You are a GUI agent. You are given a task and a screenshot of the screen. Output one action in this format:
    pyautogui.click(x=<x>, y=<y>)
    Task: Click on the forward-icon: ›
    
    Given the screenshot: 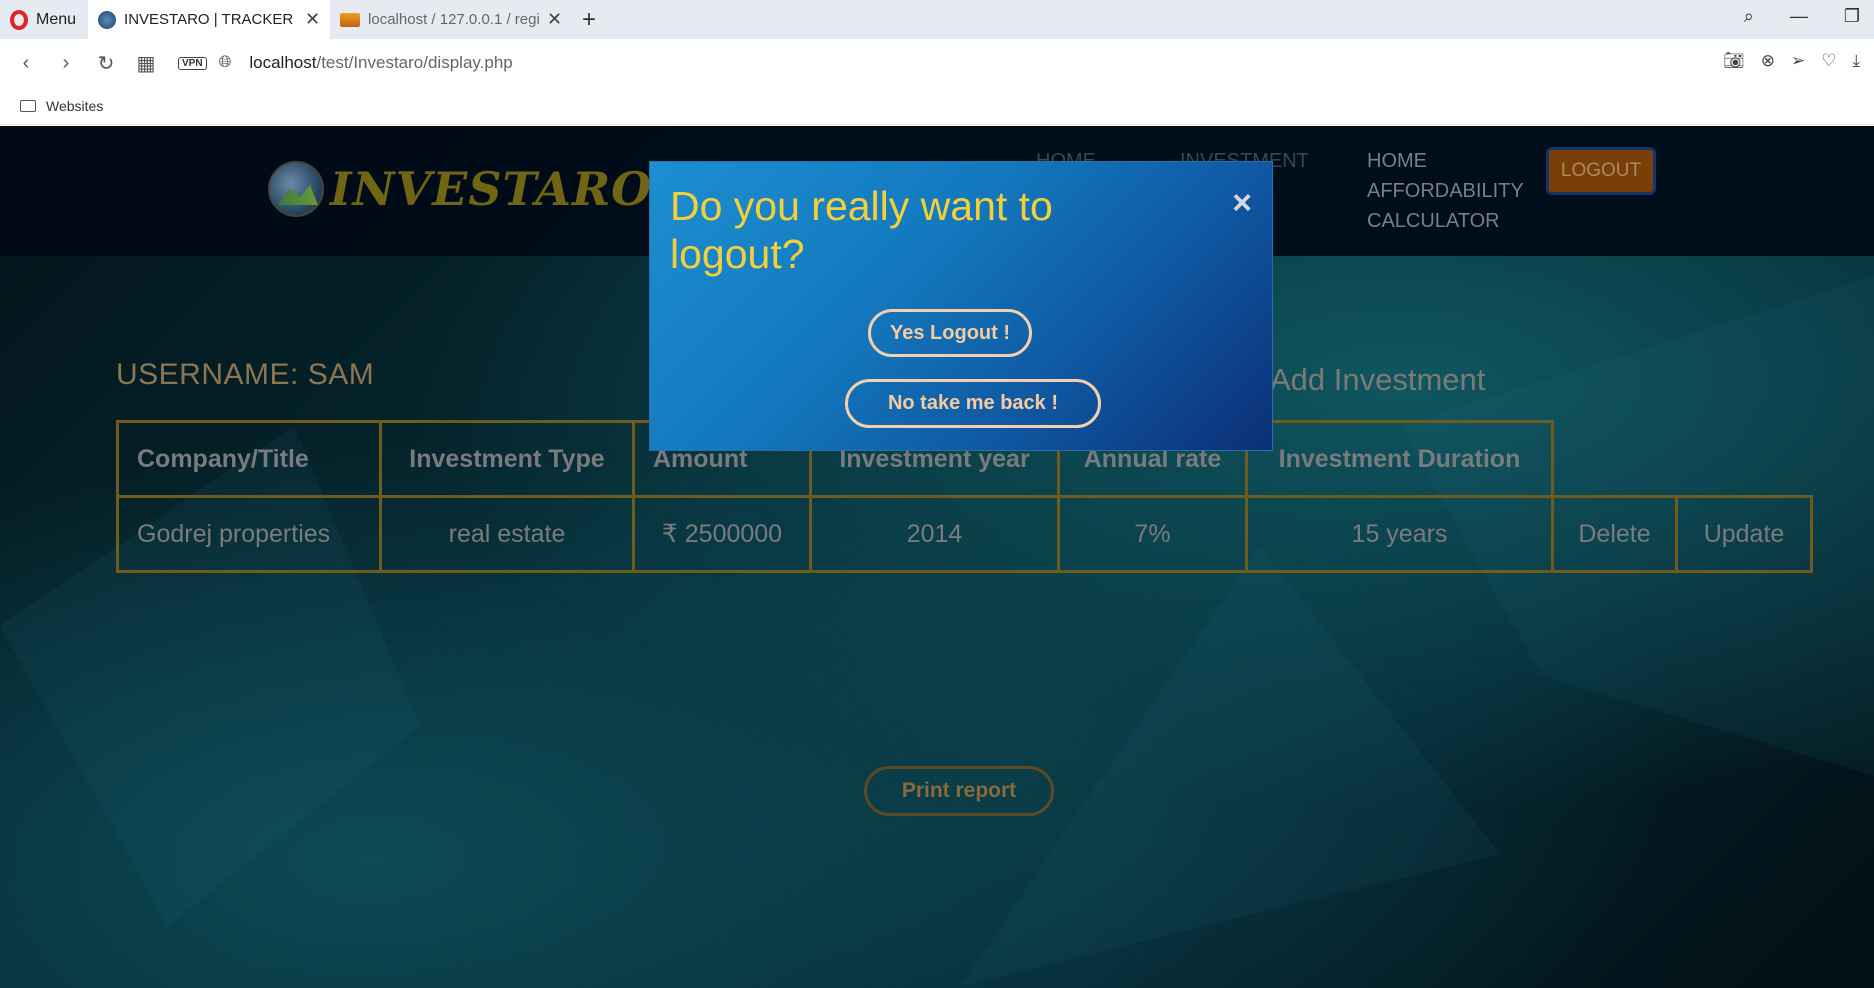 What is the action you would take?
    pyautogui.click(x=66, y=63)
    